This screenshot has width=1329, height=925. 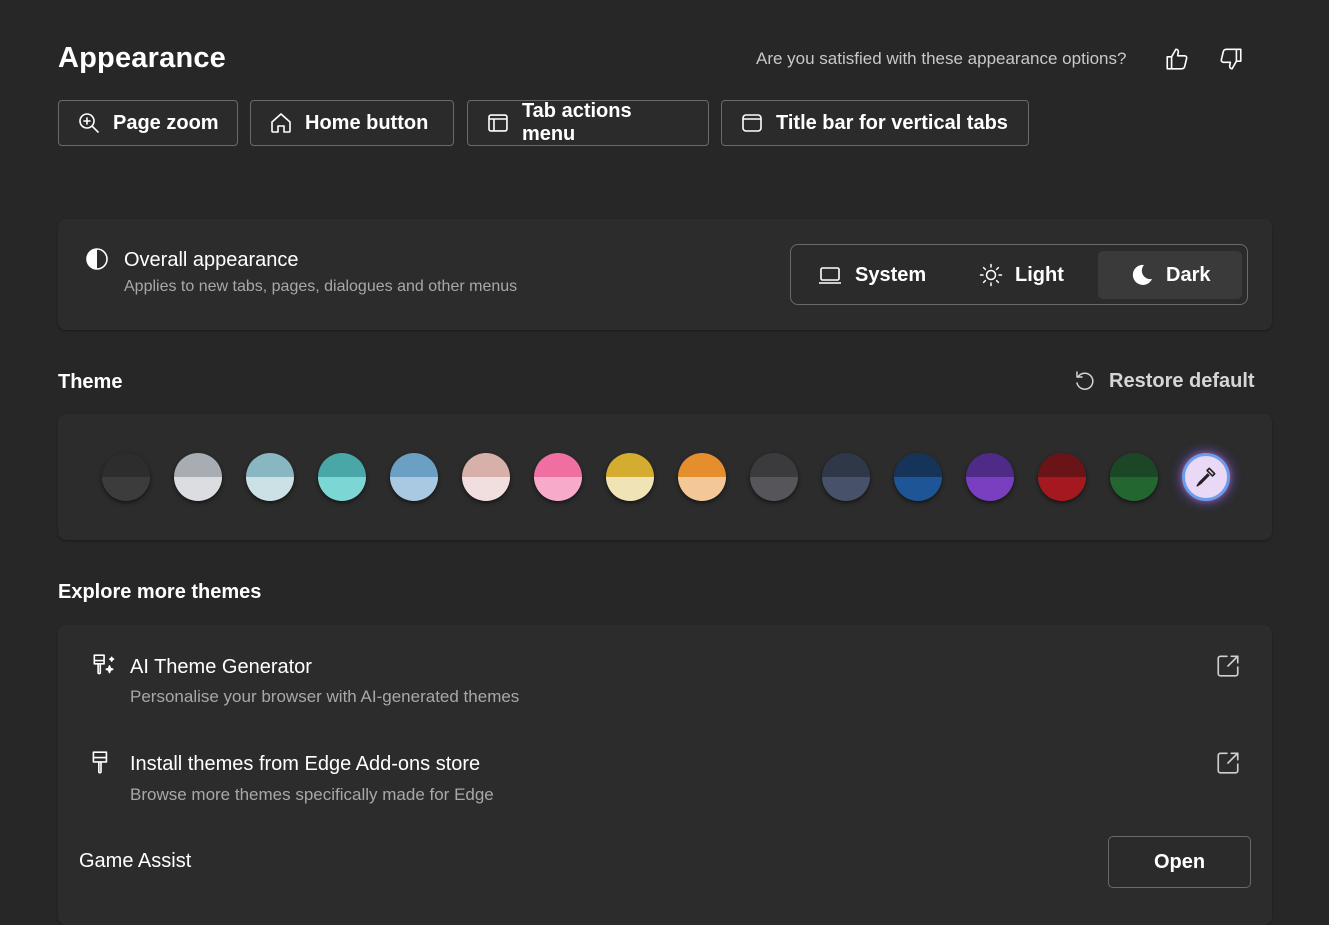 What do you see at coordinates (90, 382) in the screenshot?
I see `theme-section-title: Theme` at bounding box center [90, 382].